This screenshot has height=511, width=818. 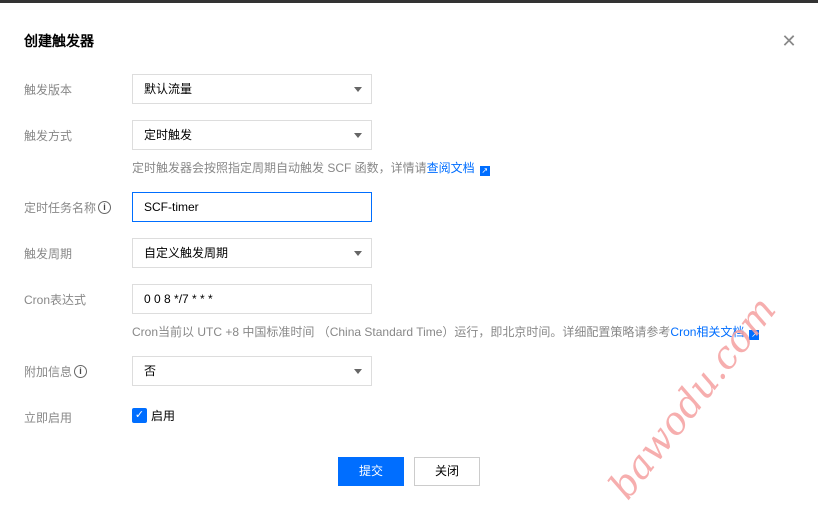 I want to click on dialog-title: 创建触发器, so click(x=59, y=41).